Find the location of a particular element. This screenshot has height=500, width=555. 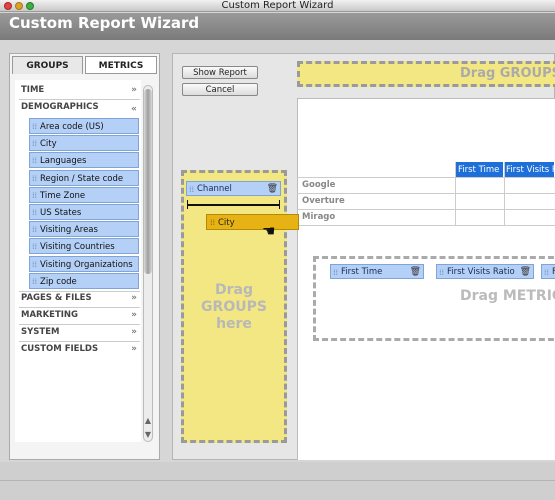

category-custom-fields: CUSTOM FIELDS » is located at coordinates (80, 349).